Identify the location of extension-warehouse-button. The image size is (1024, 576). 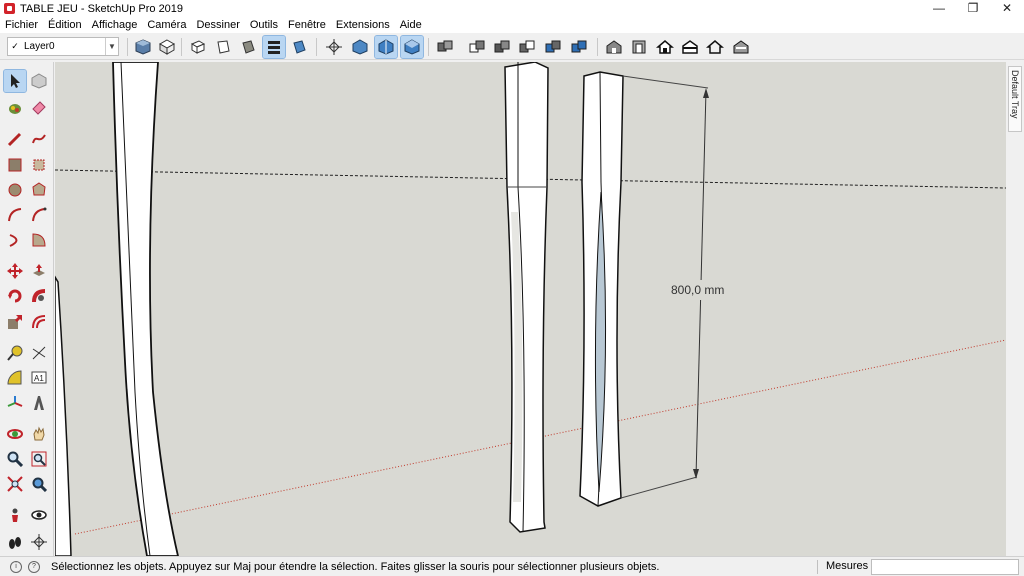
(639, 47).